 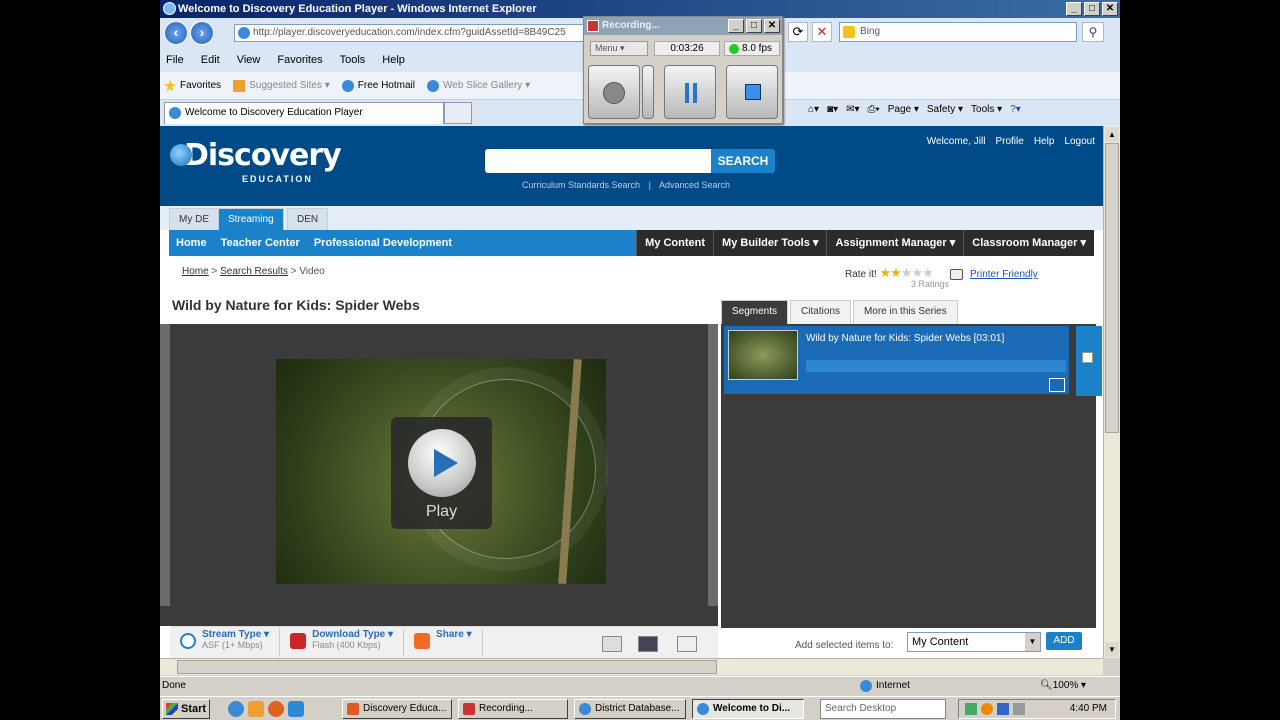 What do you see at coordinates (1019, 709) in the screenshot?
I see `speaker-icon` at bounding box center [1019, 709].